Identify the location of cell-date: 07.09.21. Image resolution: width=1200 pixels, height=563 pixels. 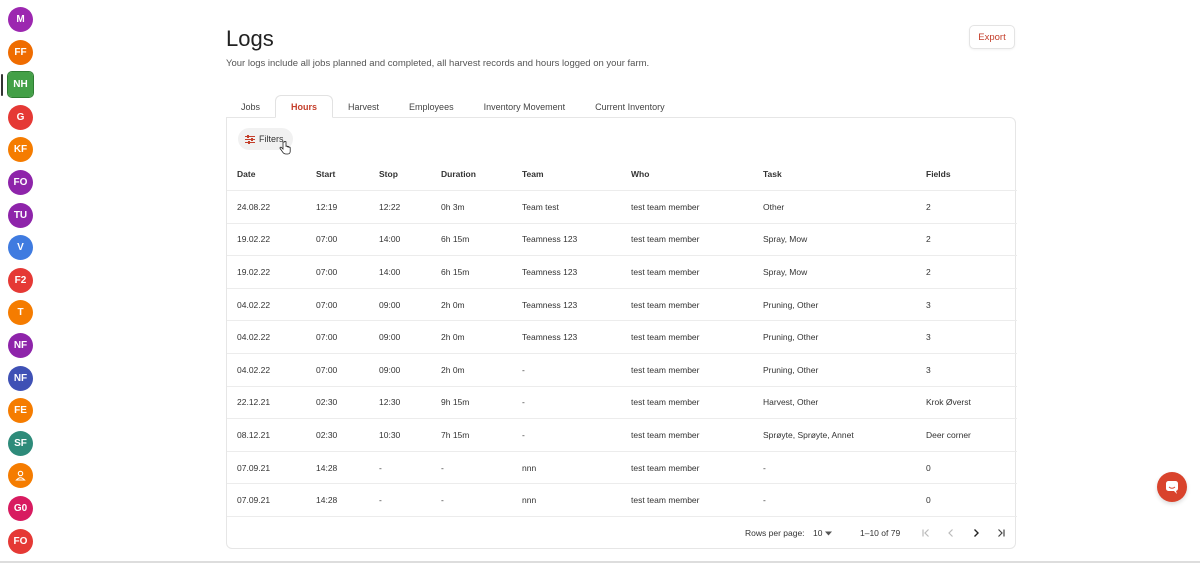
(254, 500).